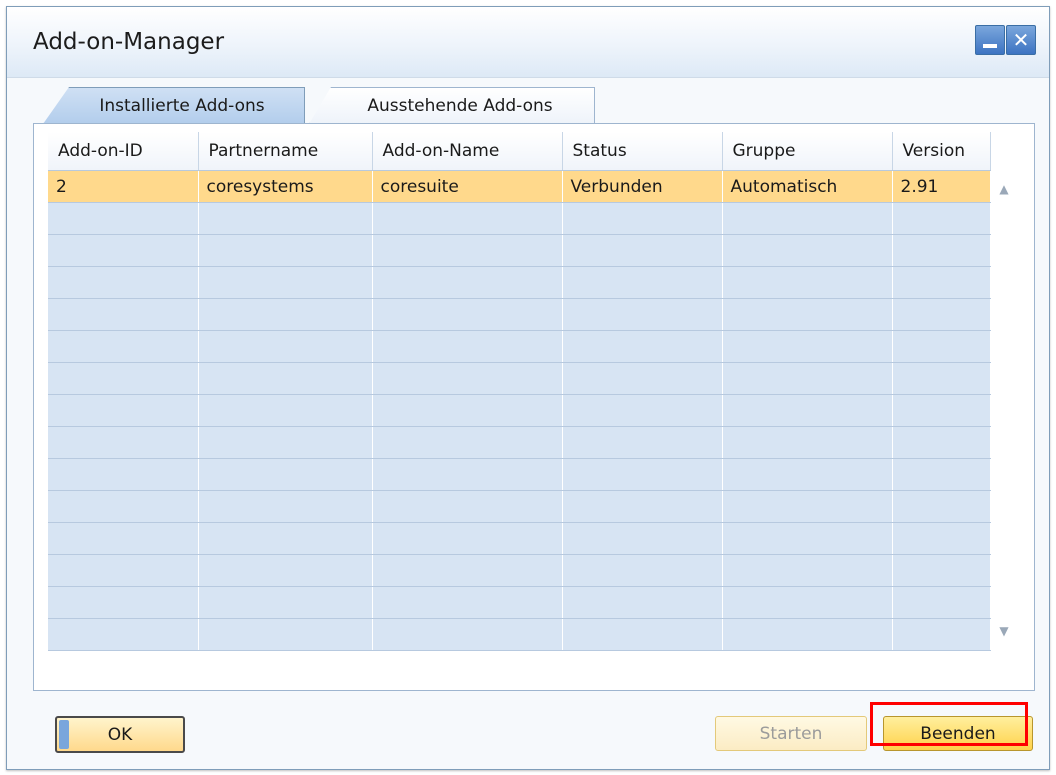 The height and width of the screenshot is (775, 1056). Describe the element at coordinates (467, 186) in the screenshot. I see `cell-addon-name: coresuite` at that location.